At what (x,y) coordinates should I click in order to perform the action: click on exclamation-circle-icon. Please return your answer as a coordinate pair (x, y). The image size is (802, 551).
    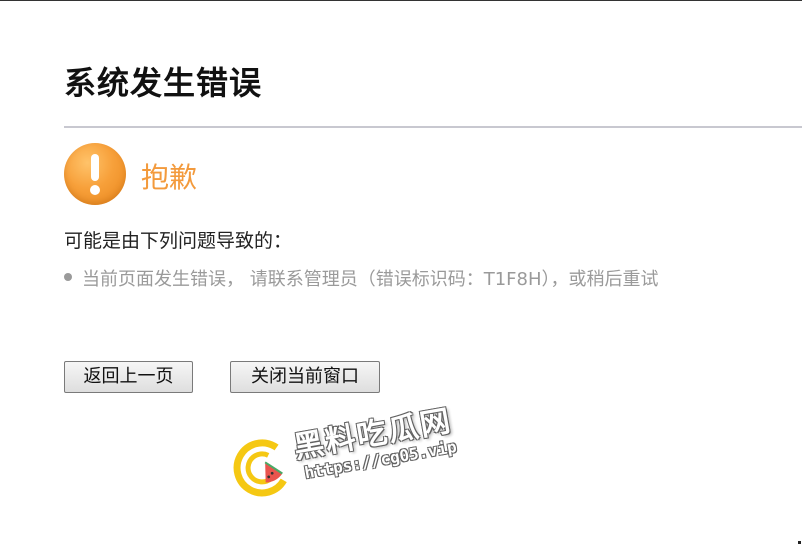
    Looking at the image, I should click on (95, 174).